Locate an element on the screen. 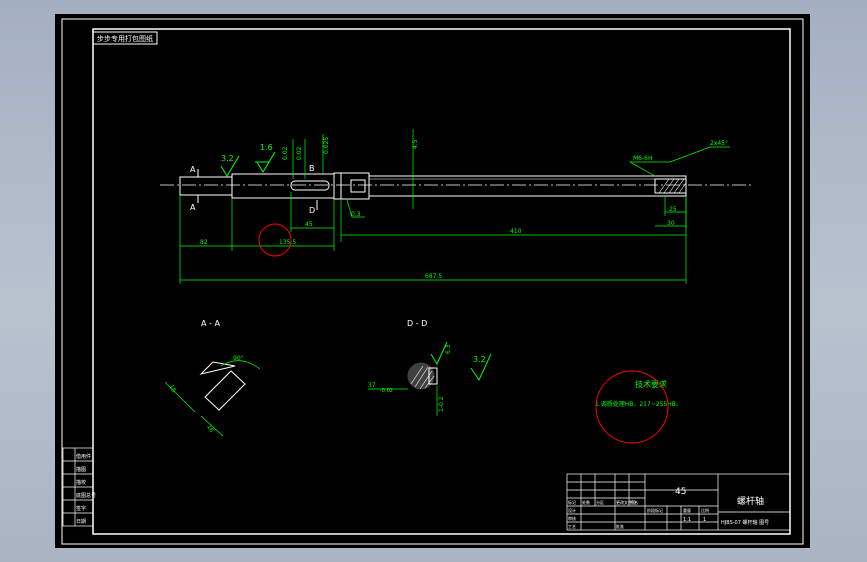 The width and height of the screenshot is (867, 562). section-d-roughness: 3.2 is located at coordinates (479, 359).